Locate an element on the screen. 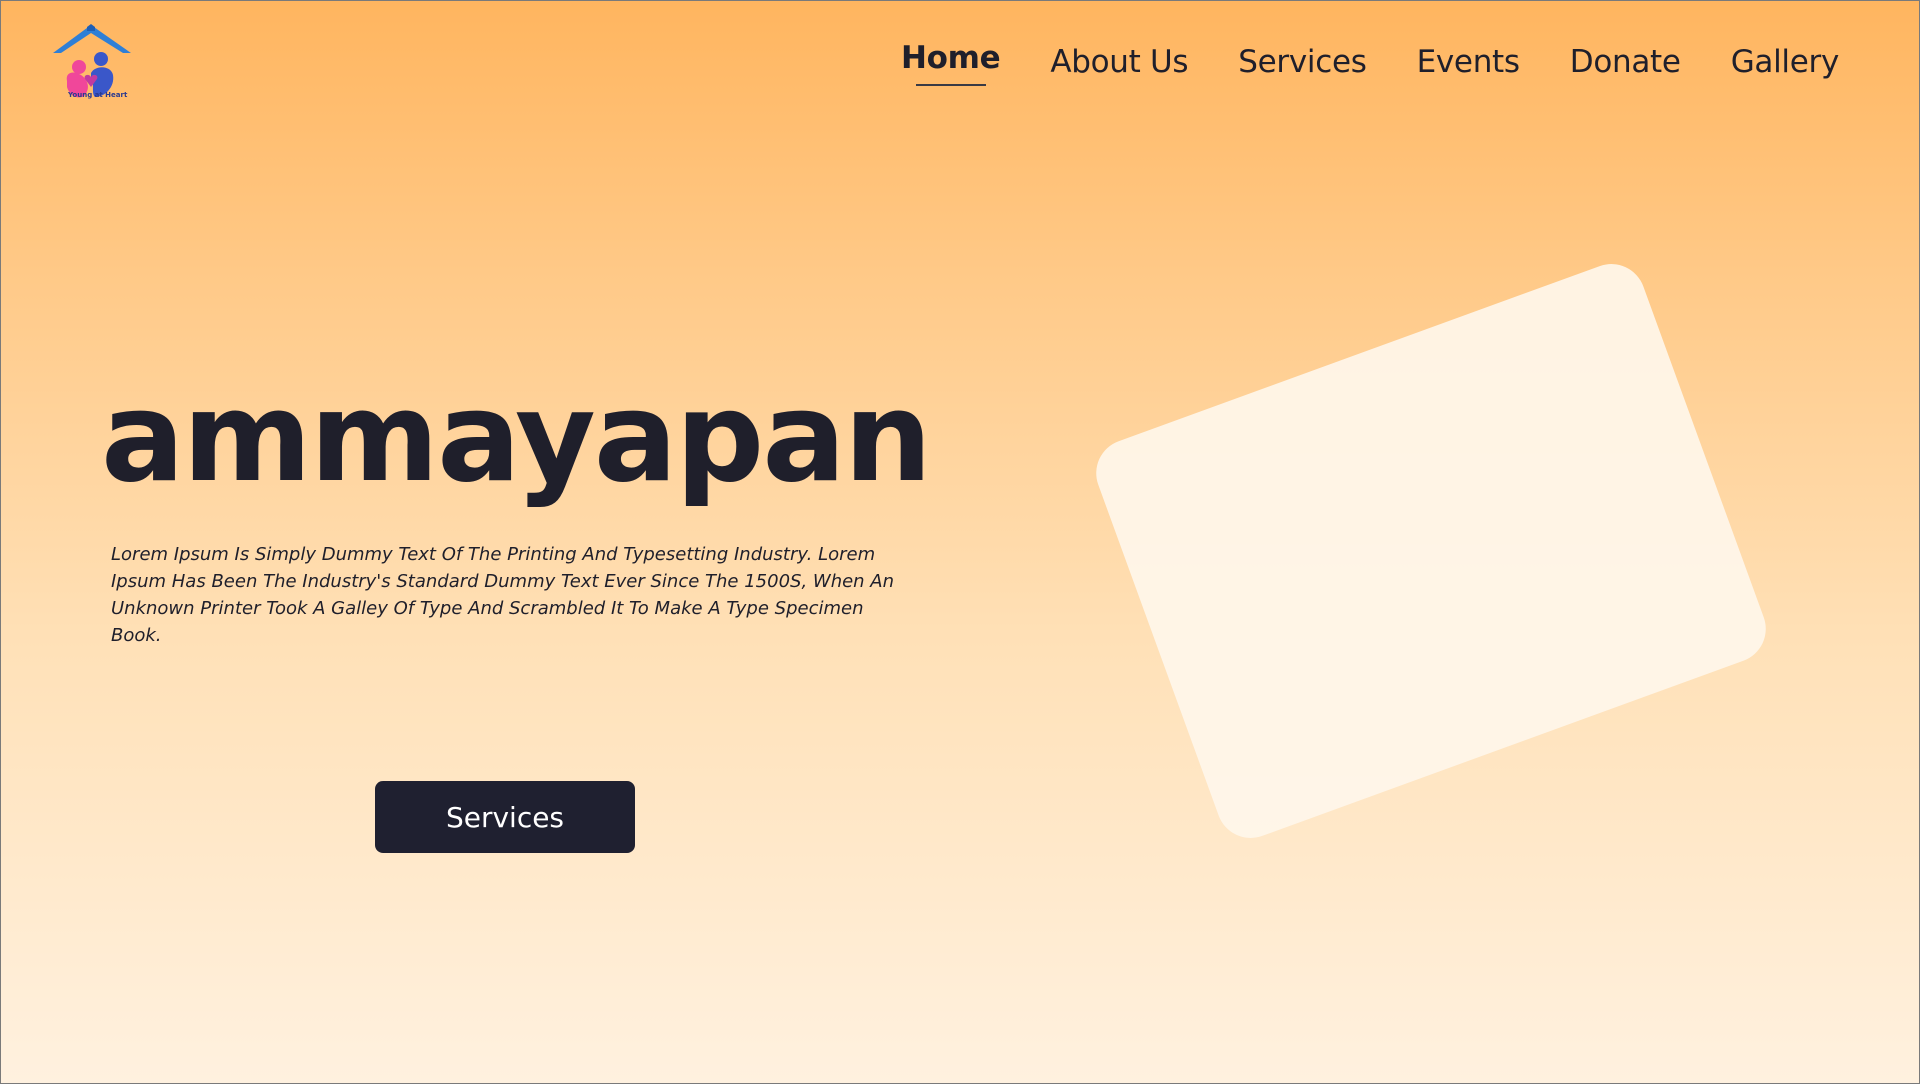  nav-item-label: Services is located at coordinates (1302, 62).